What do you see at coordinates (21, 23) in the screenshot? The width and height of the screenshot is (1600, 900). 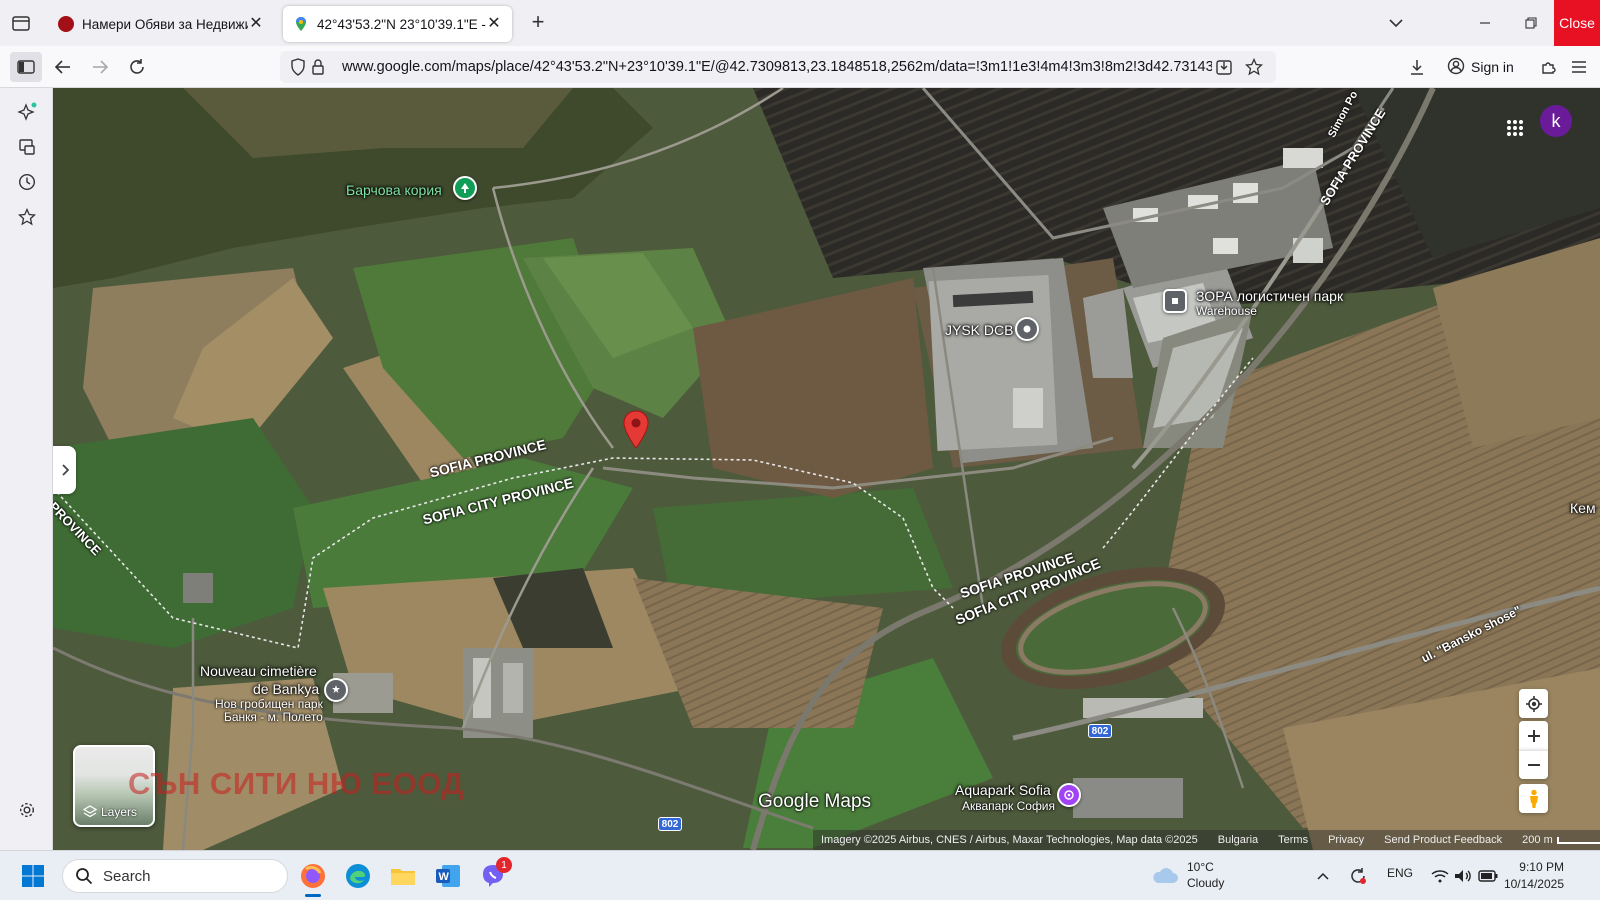 I see `tab-list-icon` at bounding box center [21, 23].